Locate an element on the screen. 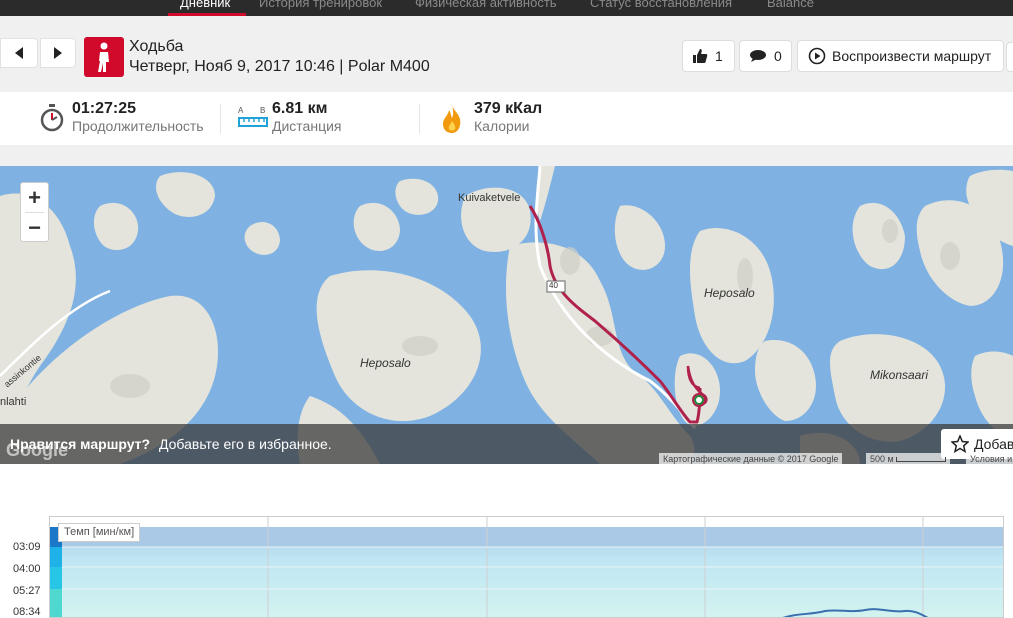  calories-value: 379 кКал is located at coordinates (508, 108).